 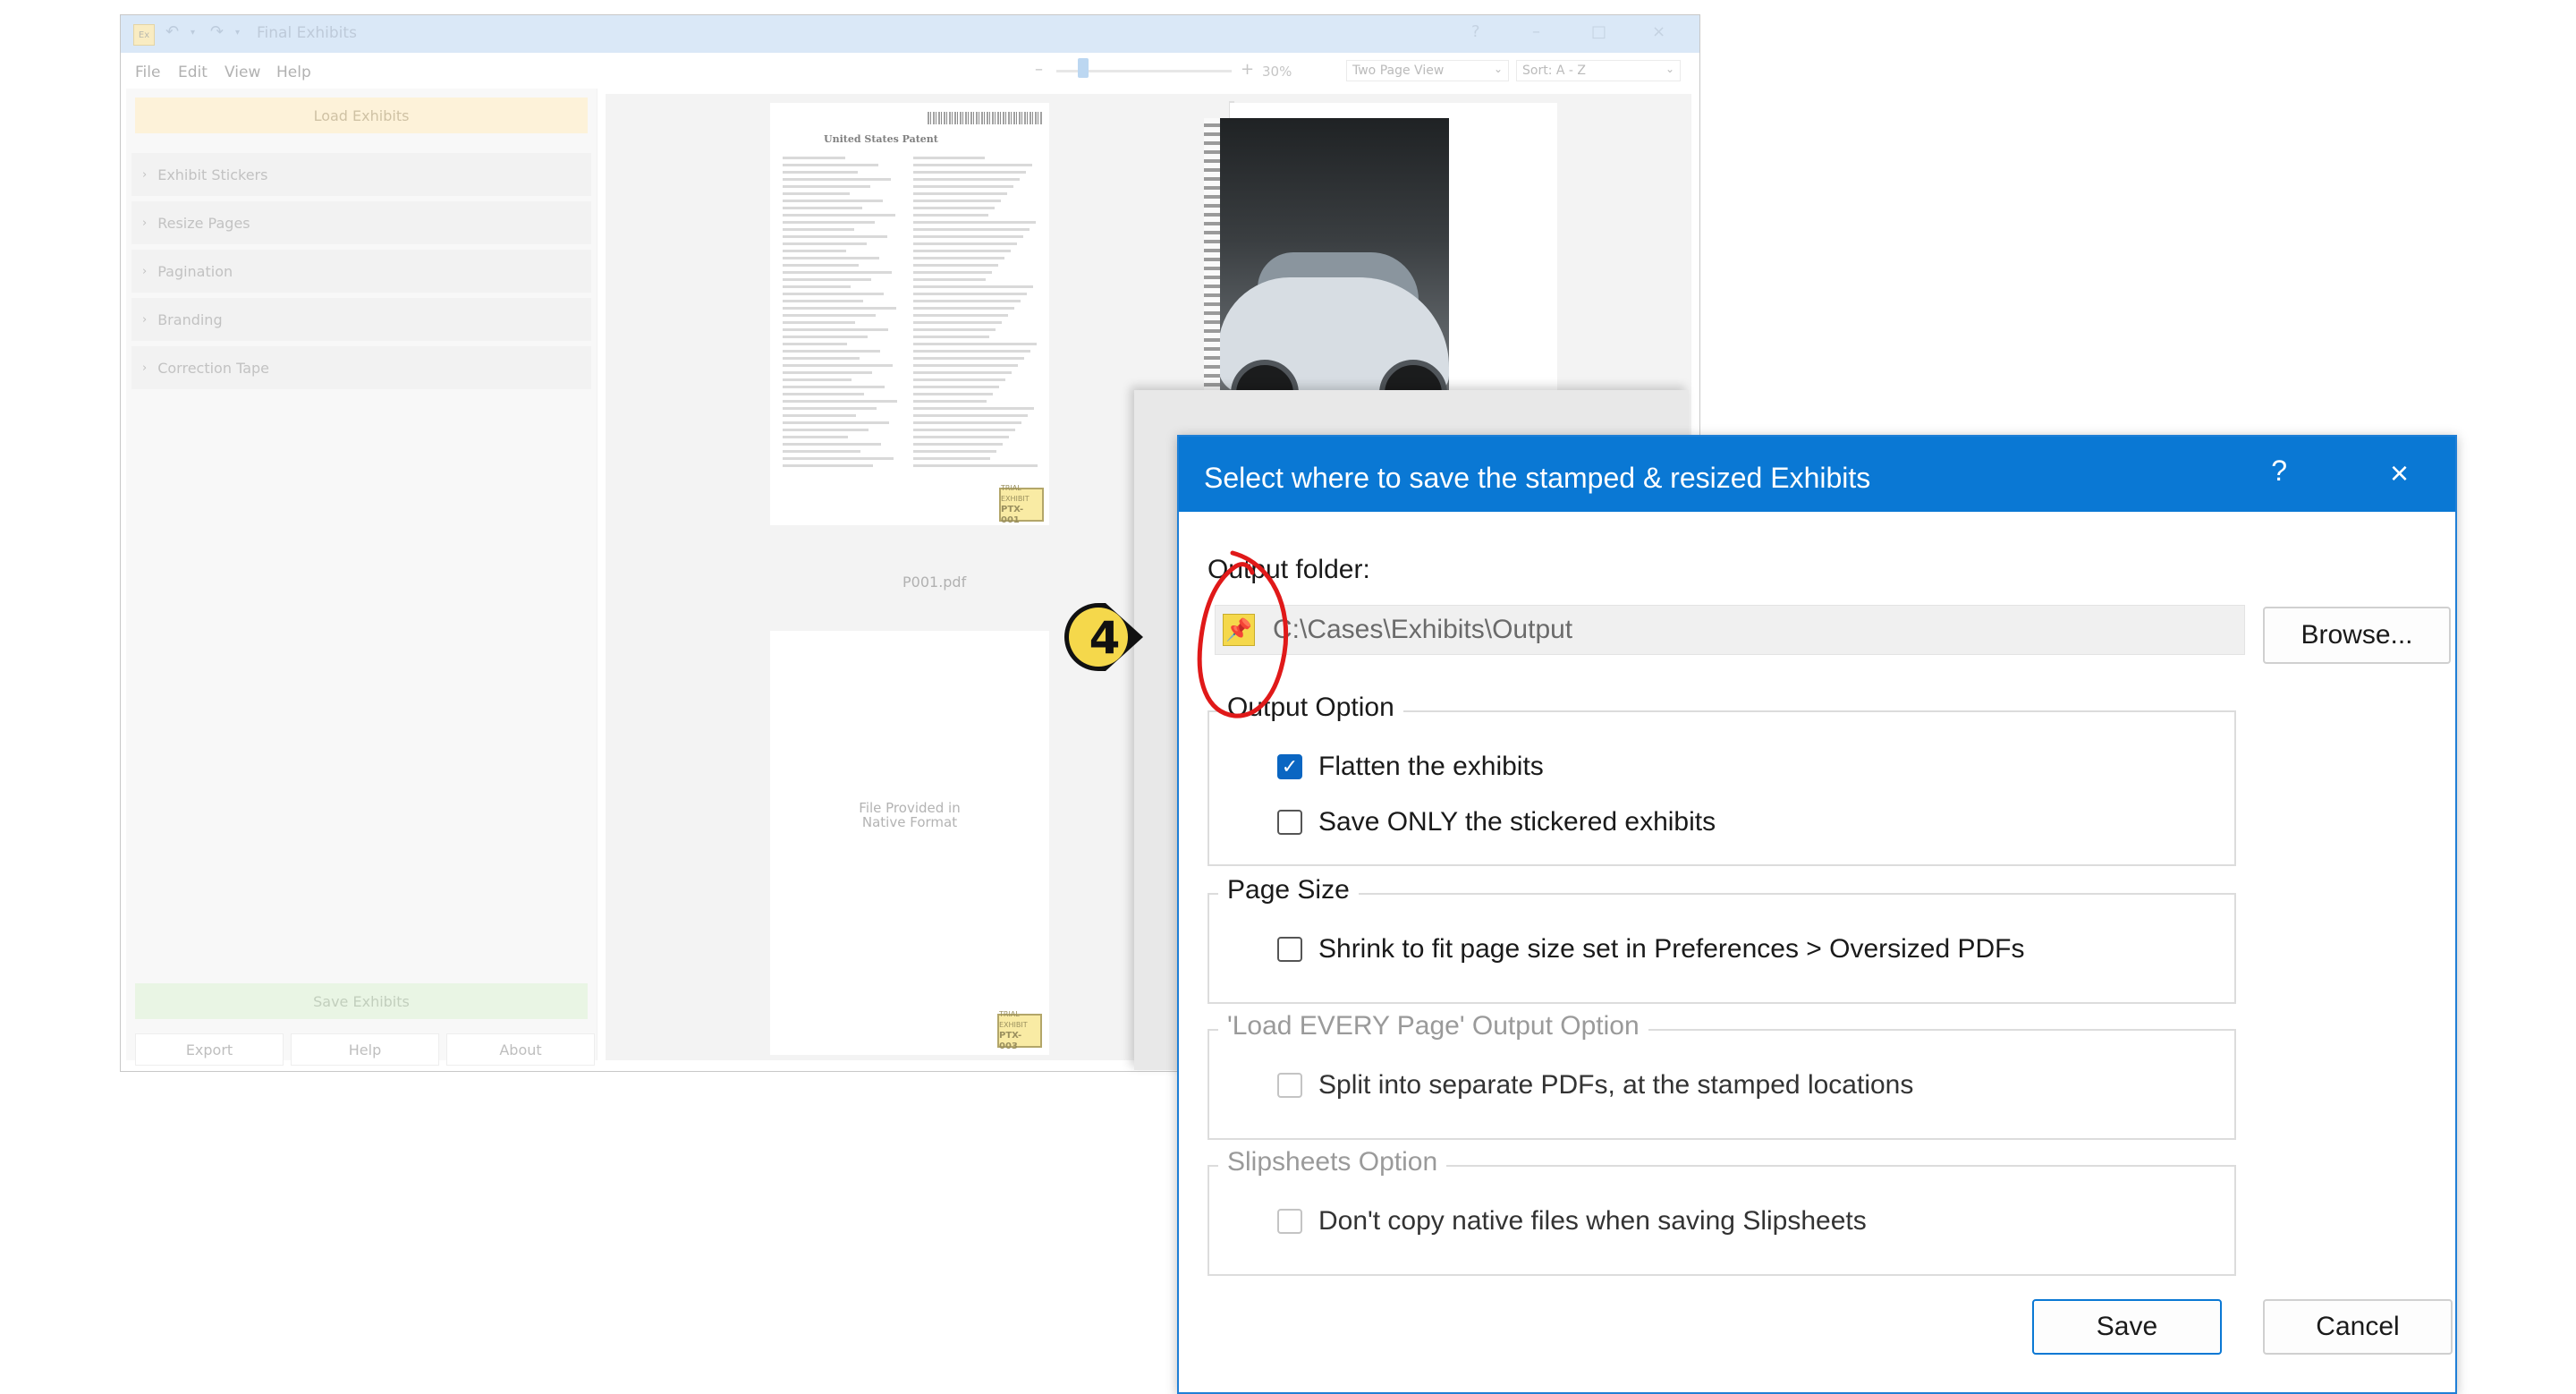 I want to click on menu-help: Help, so click(x=293, y=72).